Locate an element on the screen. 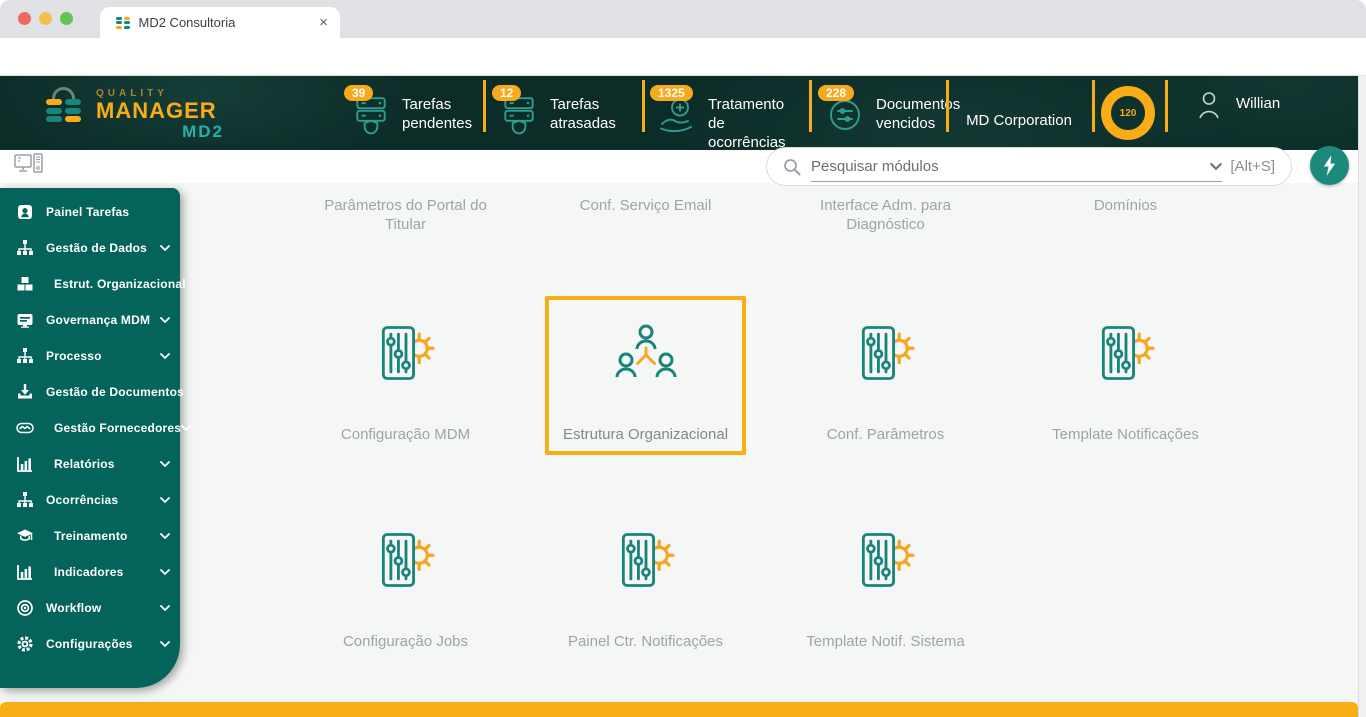  browser-tab: MD2 Consultoria × is located at coordinates (220, 22).